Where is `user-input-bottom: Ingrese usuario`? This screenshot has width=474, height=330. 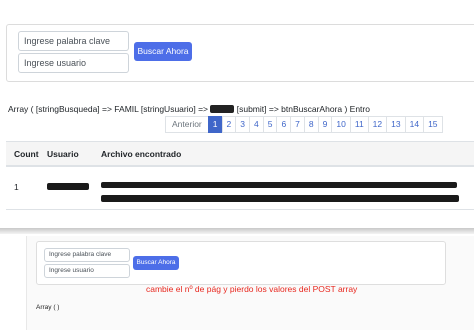 user-input-bottom: Ingrese usuario is located at coordinates (87, 271).